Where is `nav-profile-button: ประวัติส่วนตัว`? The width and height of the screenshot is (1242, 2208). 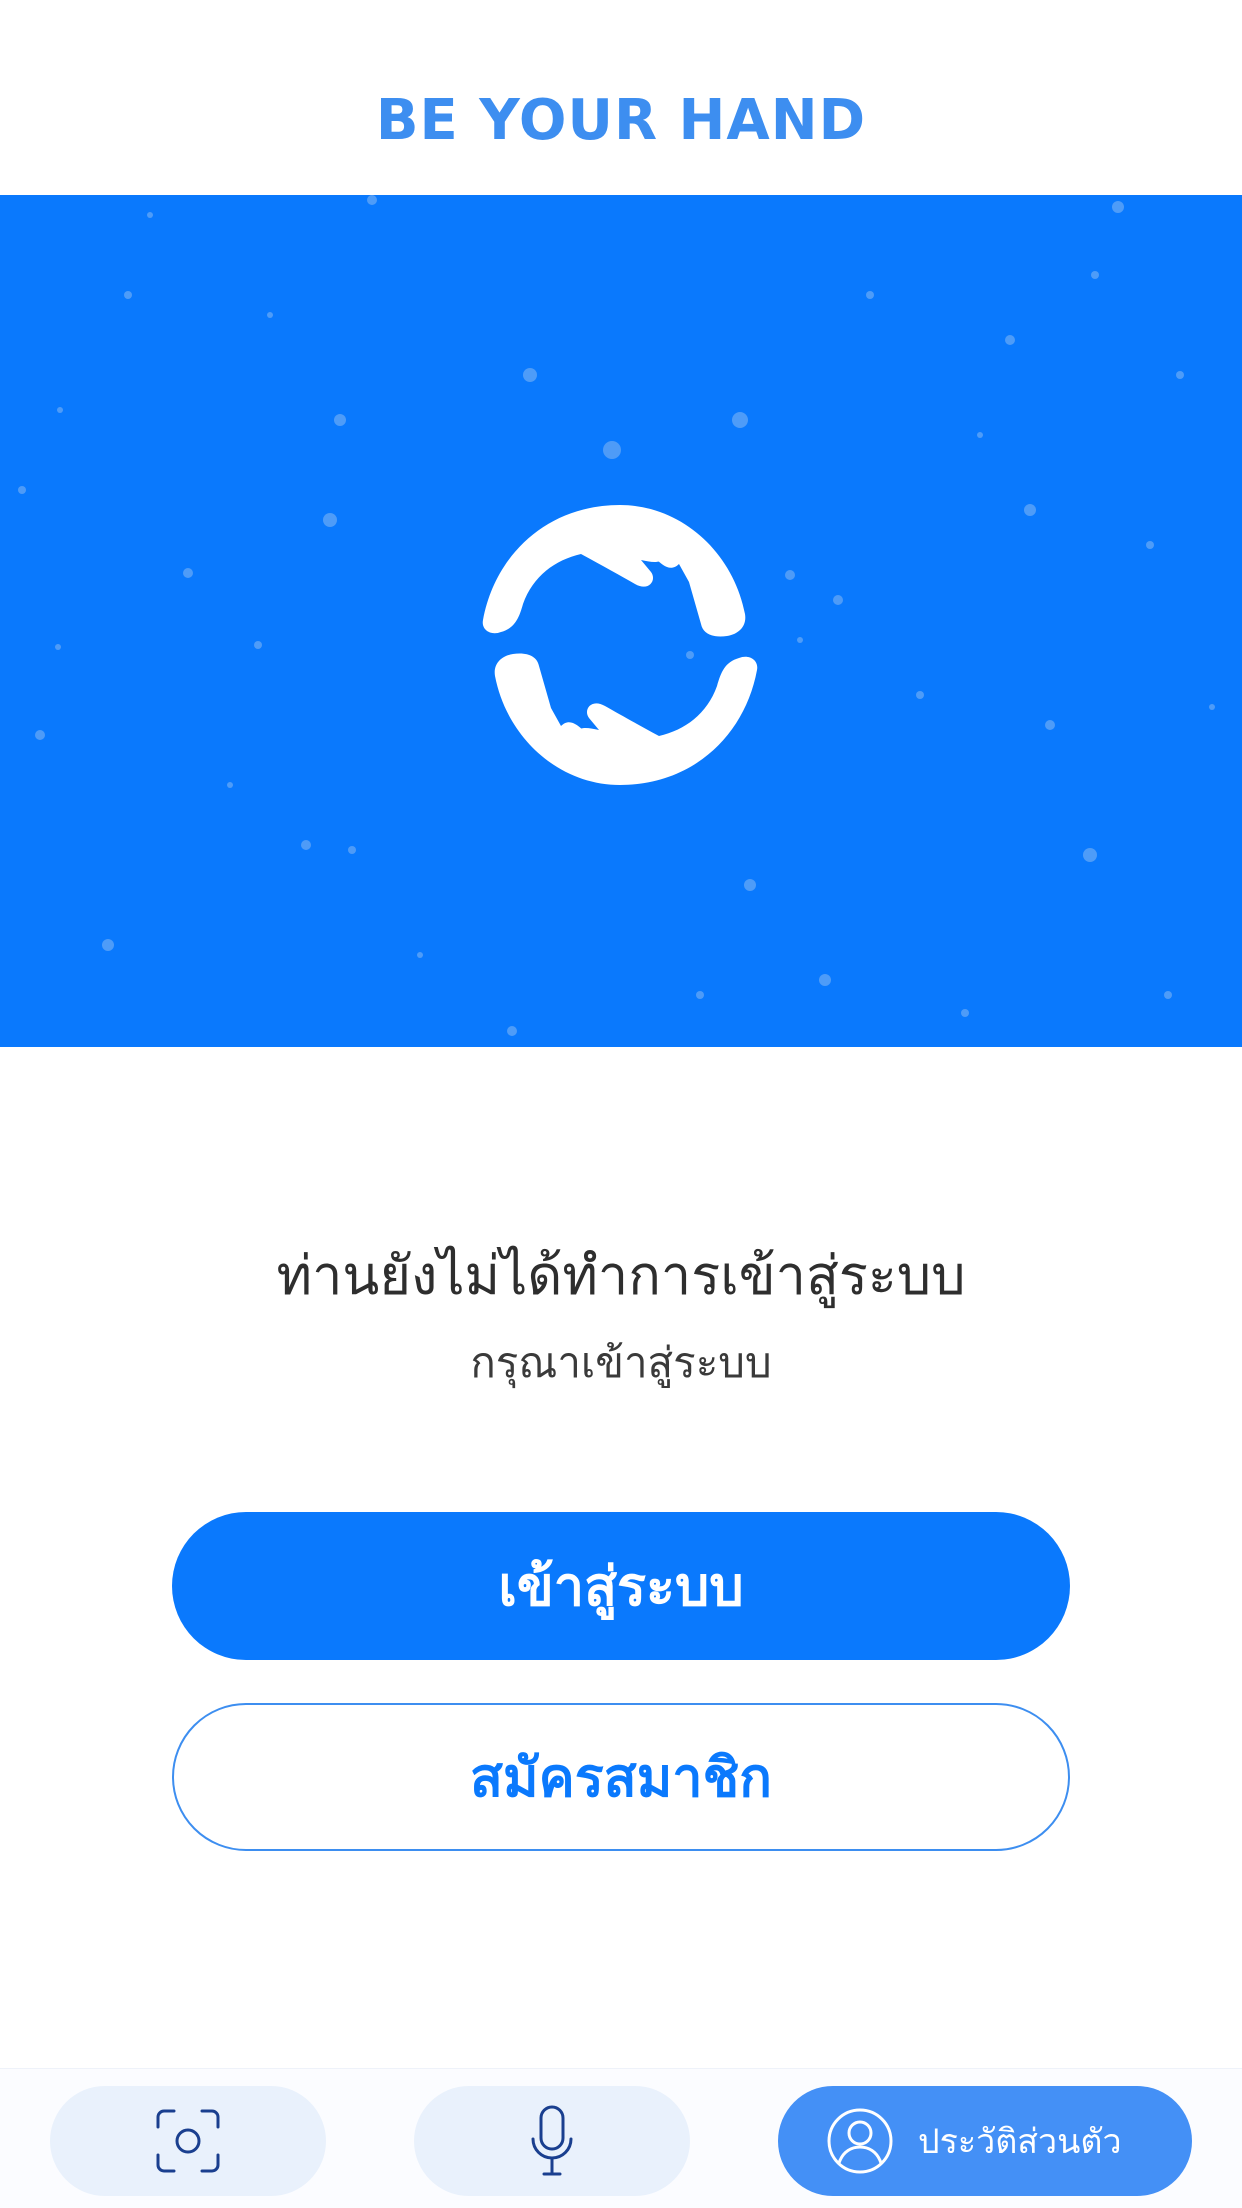 nav-profile-button: ประวัติส่วนตัว is located at coordinates (985, 2141).